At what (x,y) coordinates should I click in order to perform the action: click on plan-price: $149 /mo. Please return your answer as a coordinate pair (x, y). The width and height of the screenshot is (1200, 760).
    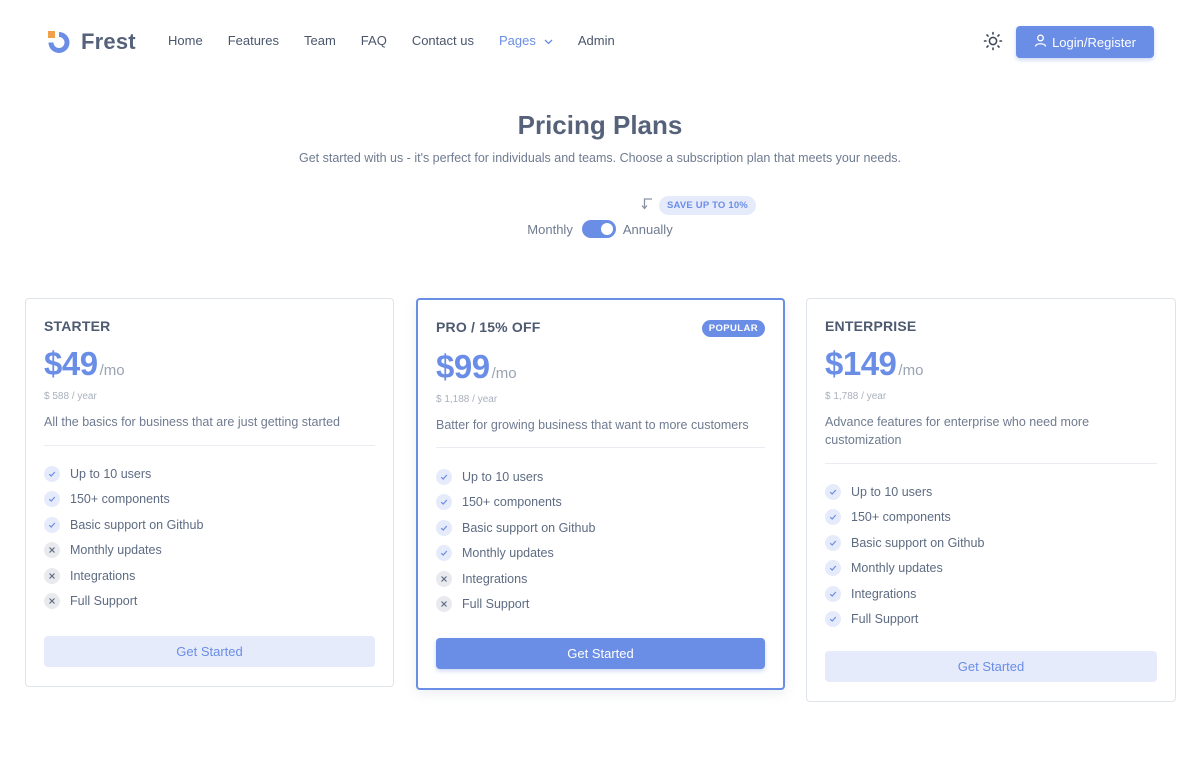
    Looking at the image, I should click on (874, 364).